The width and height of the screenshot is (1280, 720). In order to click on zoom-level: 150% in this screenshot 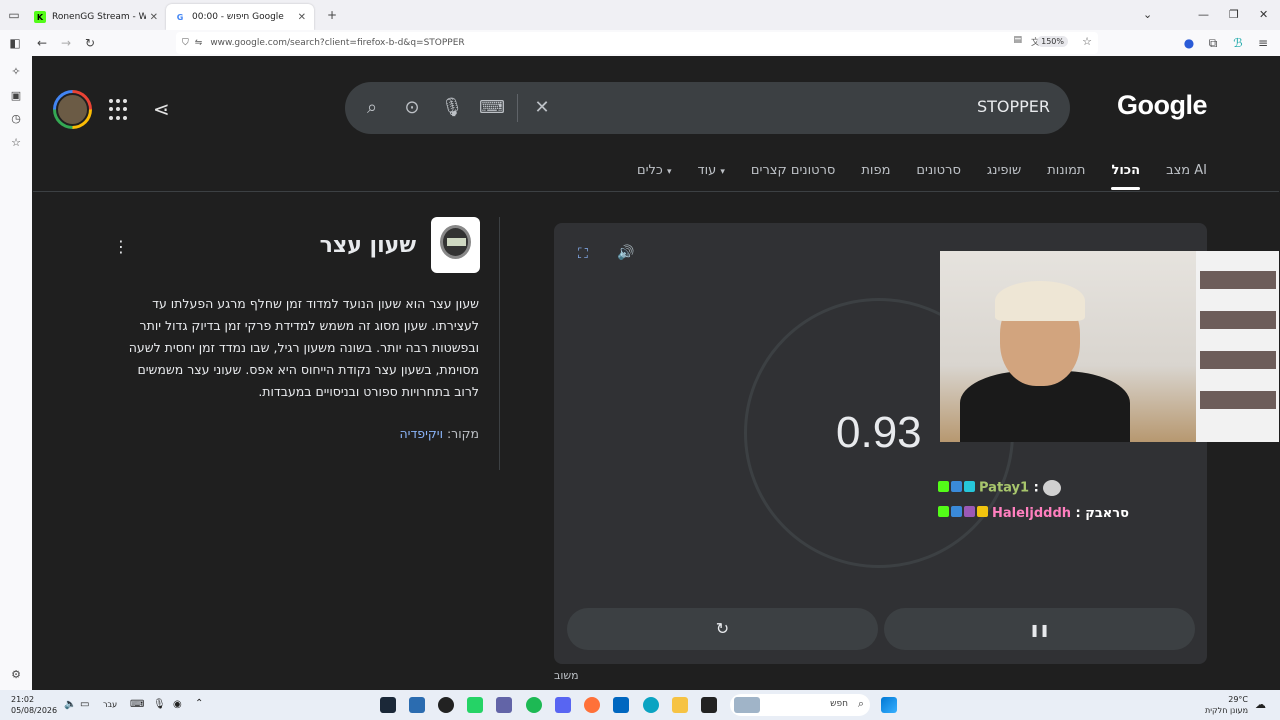, I will do `click(1052, 41)`.